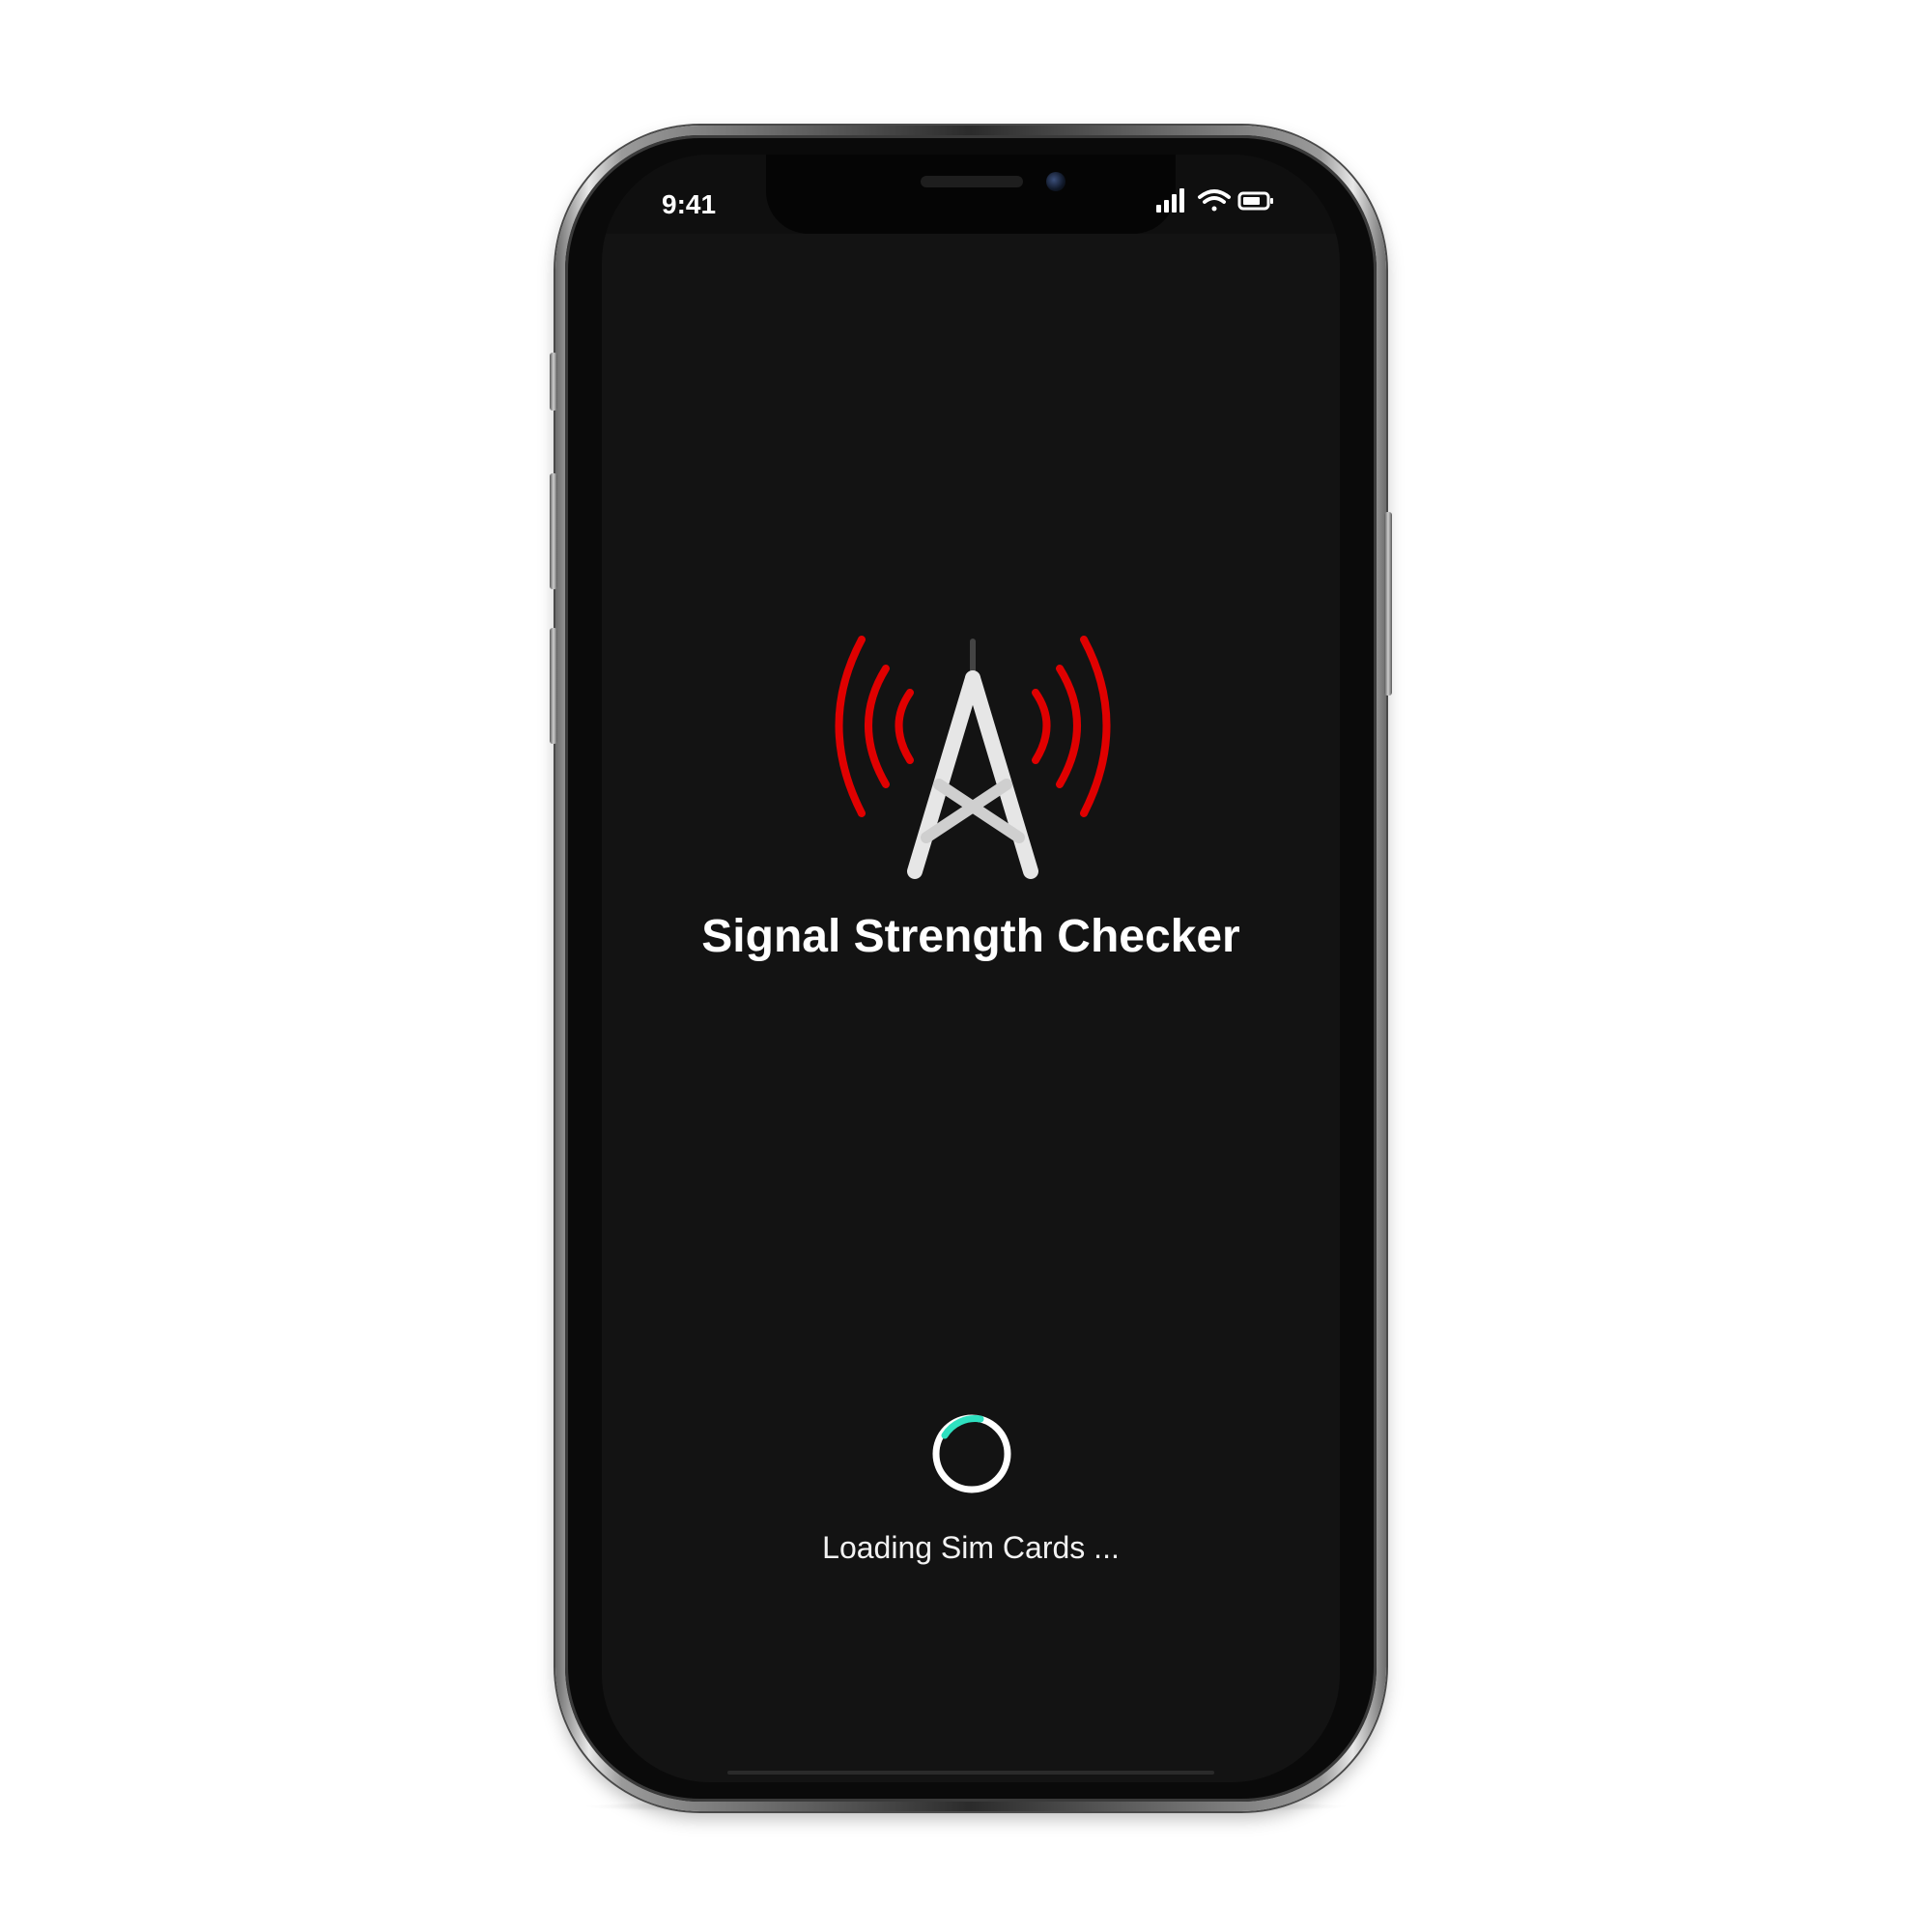 Image resolution: width=1932 pixels, height=1932 pixels. What do you see at coordinates (877, 726) in the screenshot?
I see `signal-wave-left-middle` at bounding box center [877, 726].